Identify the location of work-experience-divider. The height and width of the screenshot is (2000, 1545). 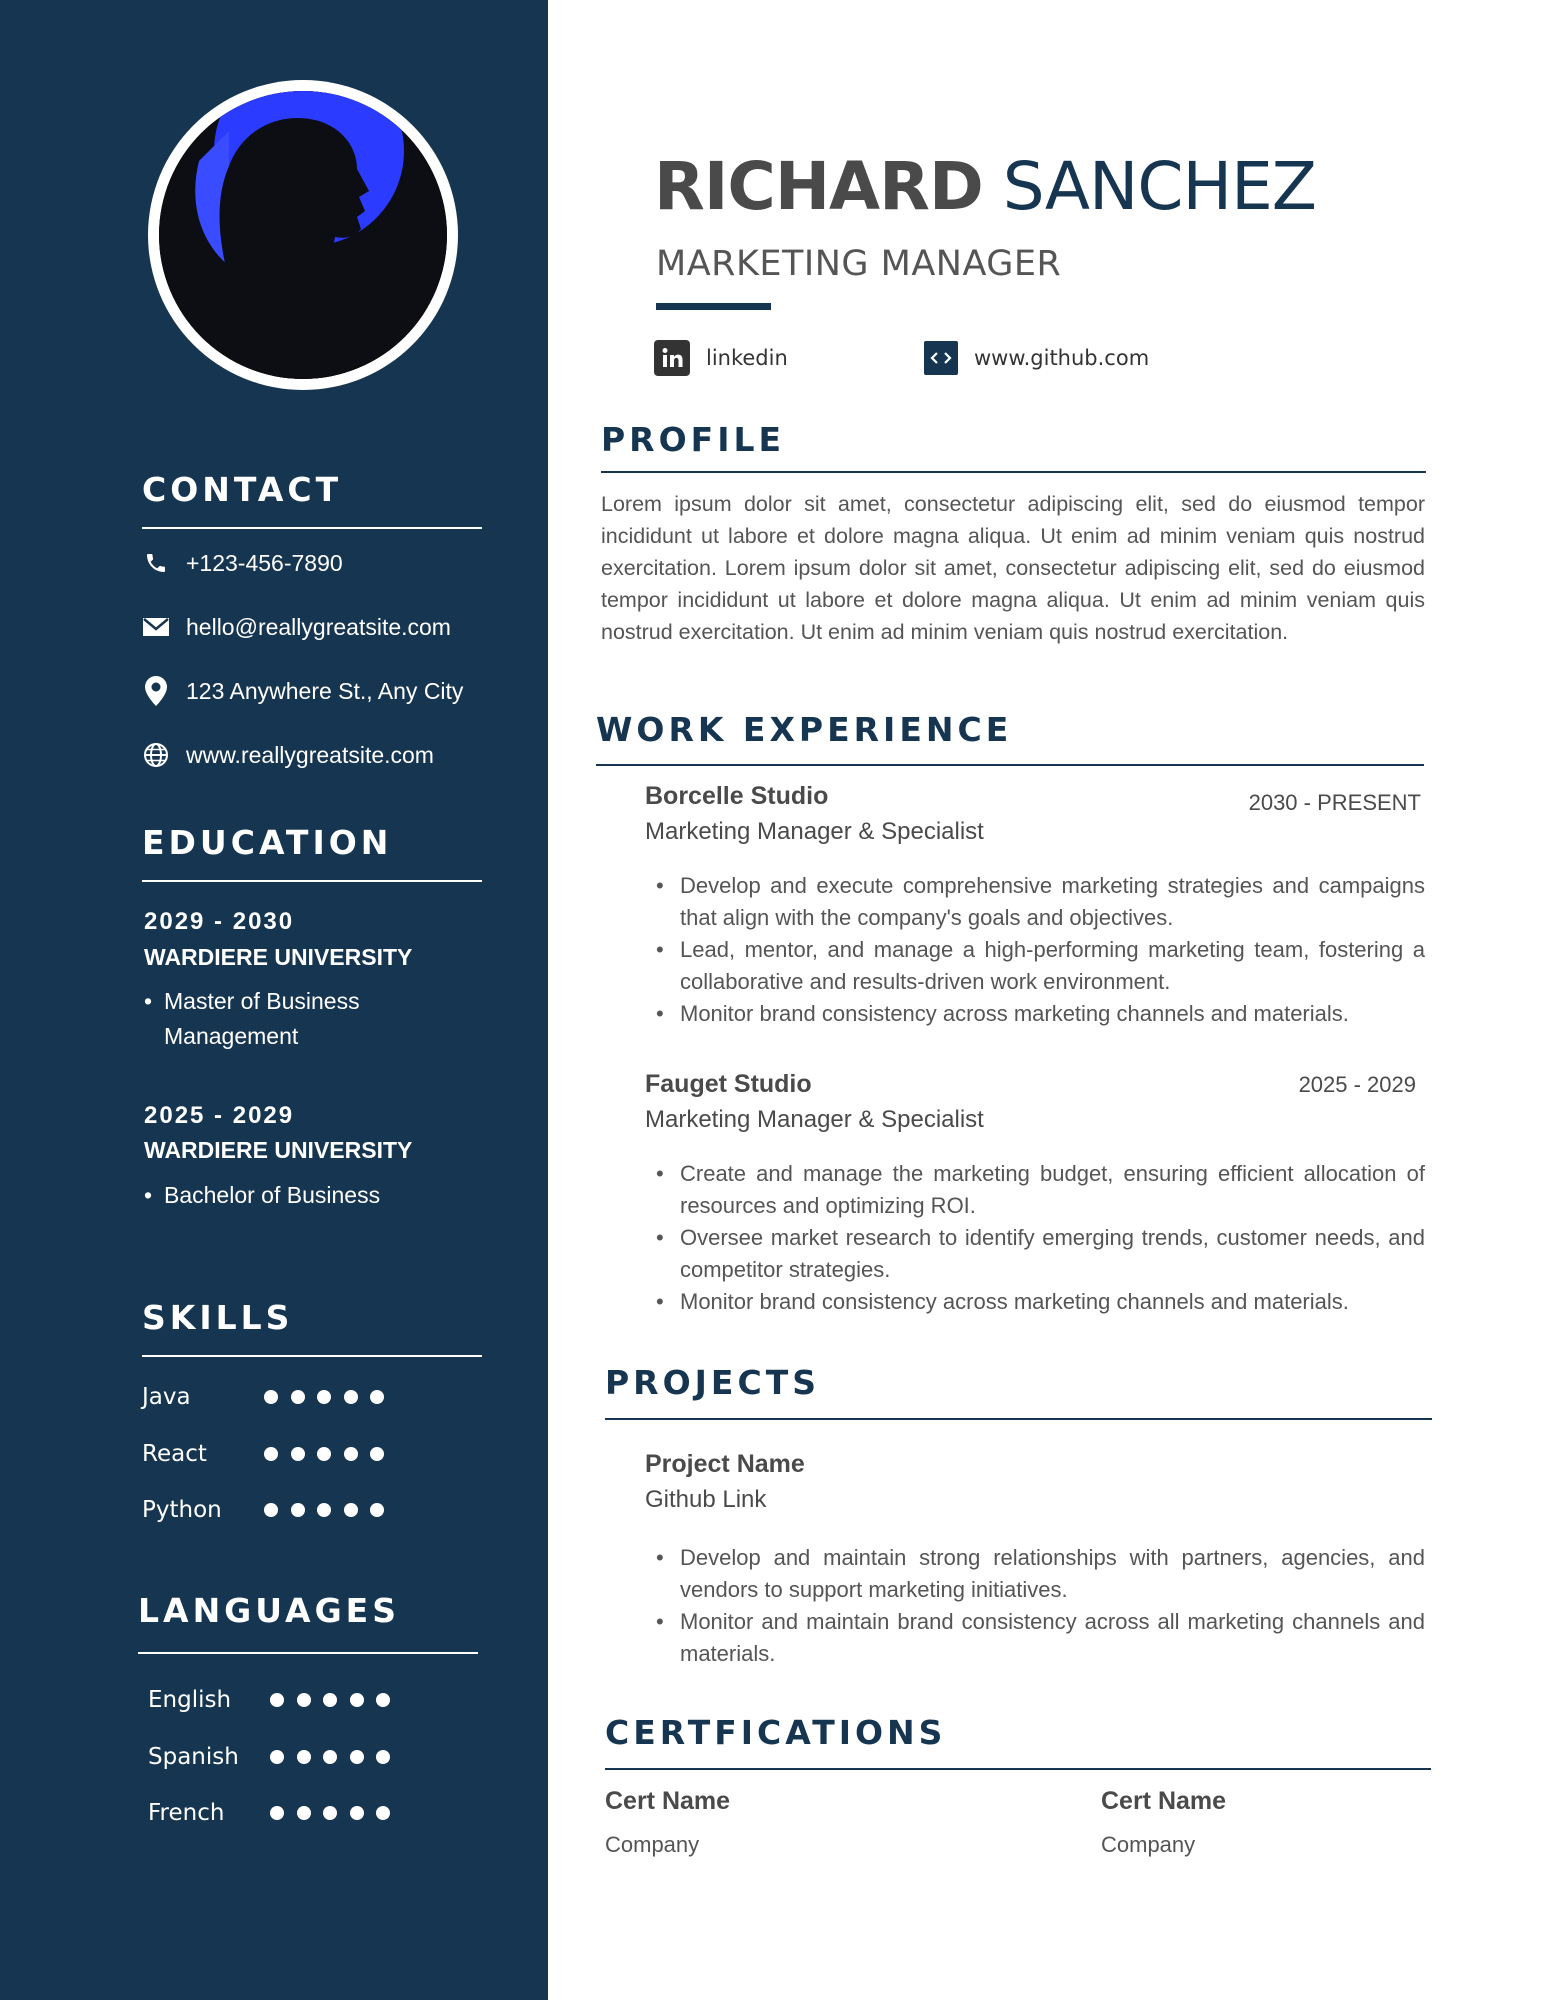
(1010, 765).